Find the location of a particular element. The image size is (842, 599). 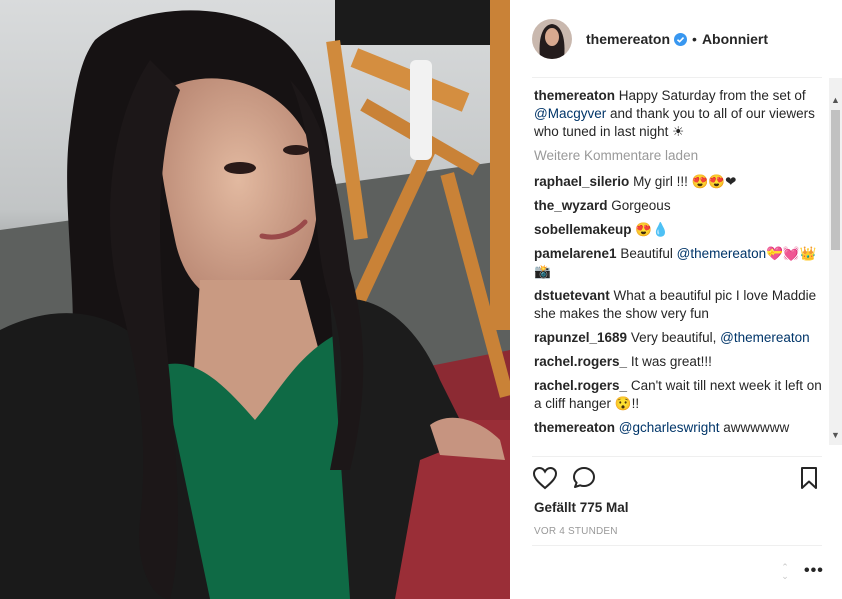

comment-username: sobellemakeup is located at coordinates (583, 229).